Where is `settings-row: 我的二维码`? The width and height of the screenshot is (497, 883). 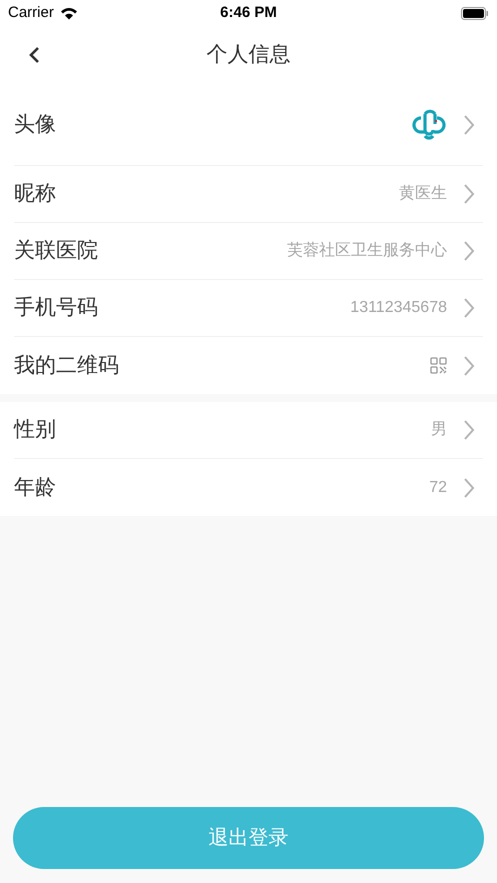 settings-row: 我的二维码 is located at coordinates (248, 365).